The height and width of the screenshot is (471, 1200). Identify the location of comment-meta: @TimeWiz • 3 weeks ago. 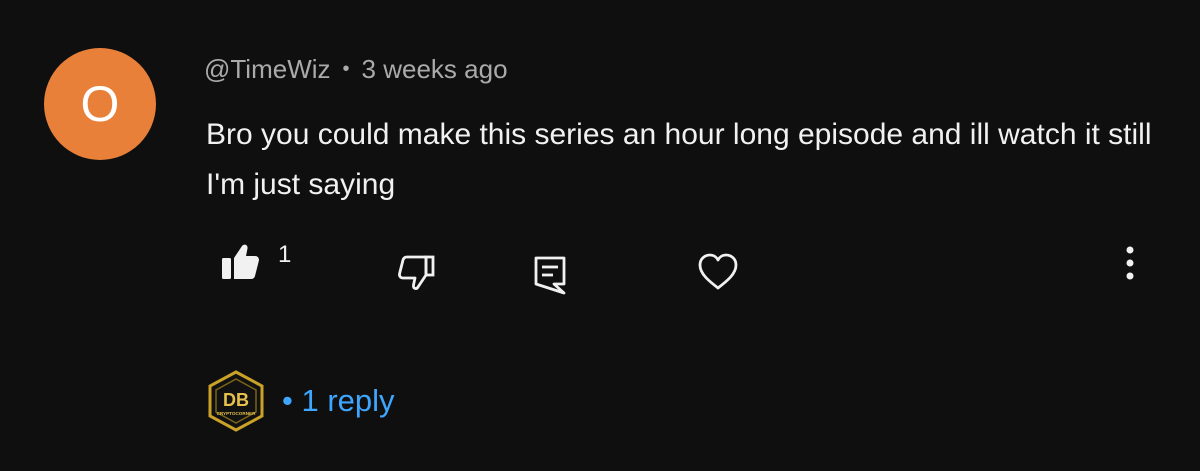
(356, 69).